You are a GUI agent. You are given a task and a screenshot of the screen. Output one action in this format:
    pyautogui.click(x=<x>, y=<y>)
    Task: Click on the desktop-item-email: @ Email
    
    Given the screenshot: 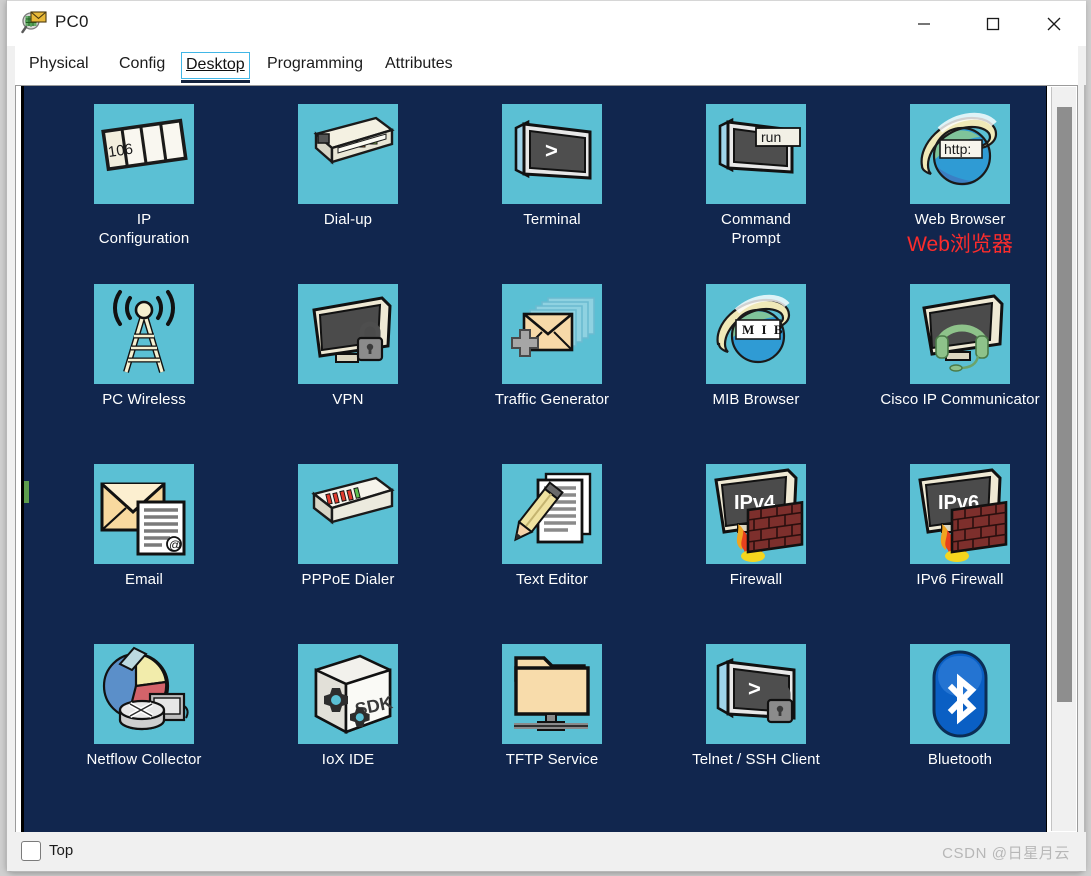 What is the action you would take?
    pyautogui.click(x=144, y=526)
    